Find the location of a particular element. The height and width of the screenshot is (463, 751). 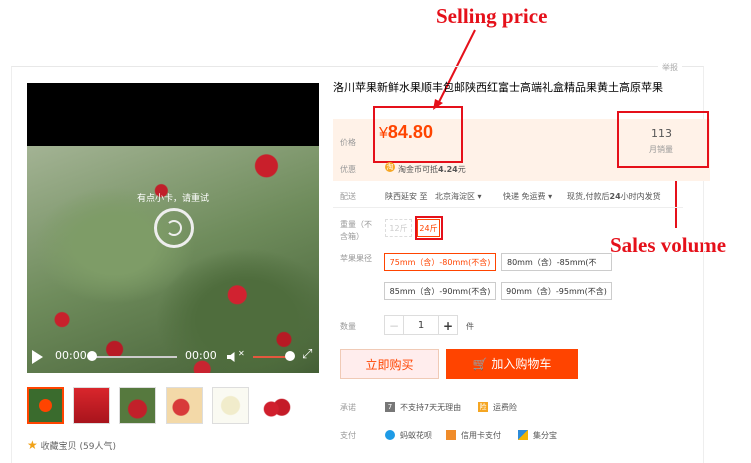

quantity-label: 数量 is located at coordinates (348, 326).